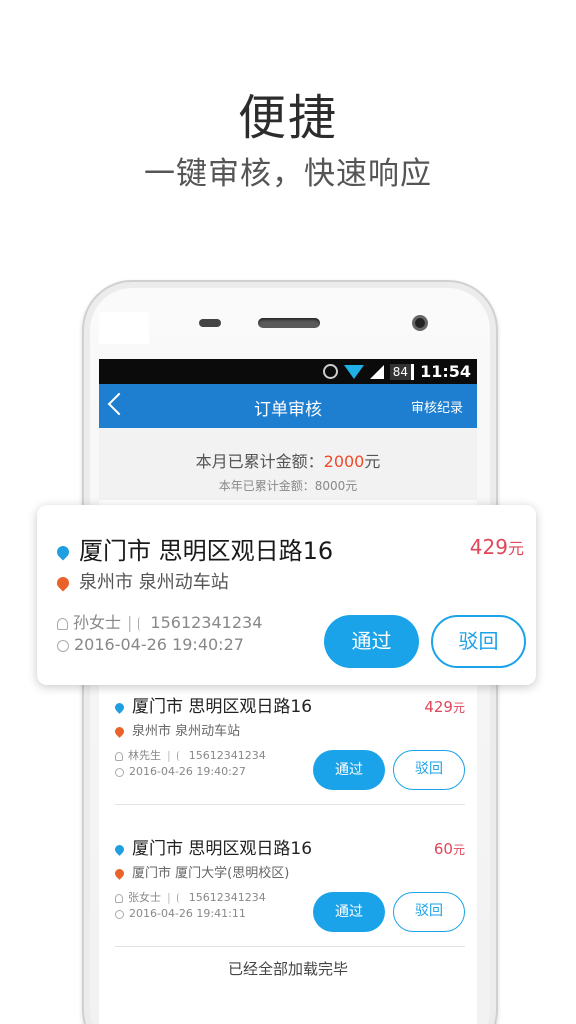  What do you see at coordinates (330, 371) in the screenshot?
I see `alarm-icon` at bounding box center [330, 371].